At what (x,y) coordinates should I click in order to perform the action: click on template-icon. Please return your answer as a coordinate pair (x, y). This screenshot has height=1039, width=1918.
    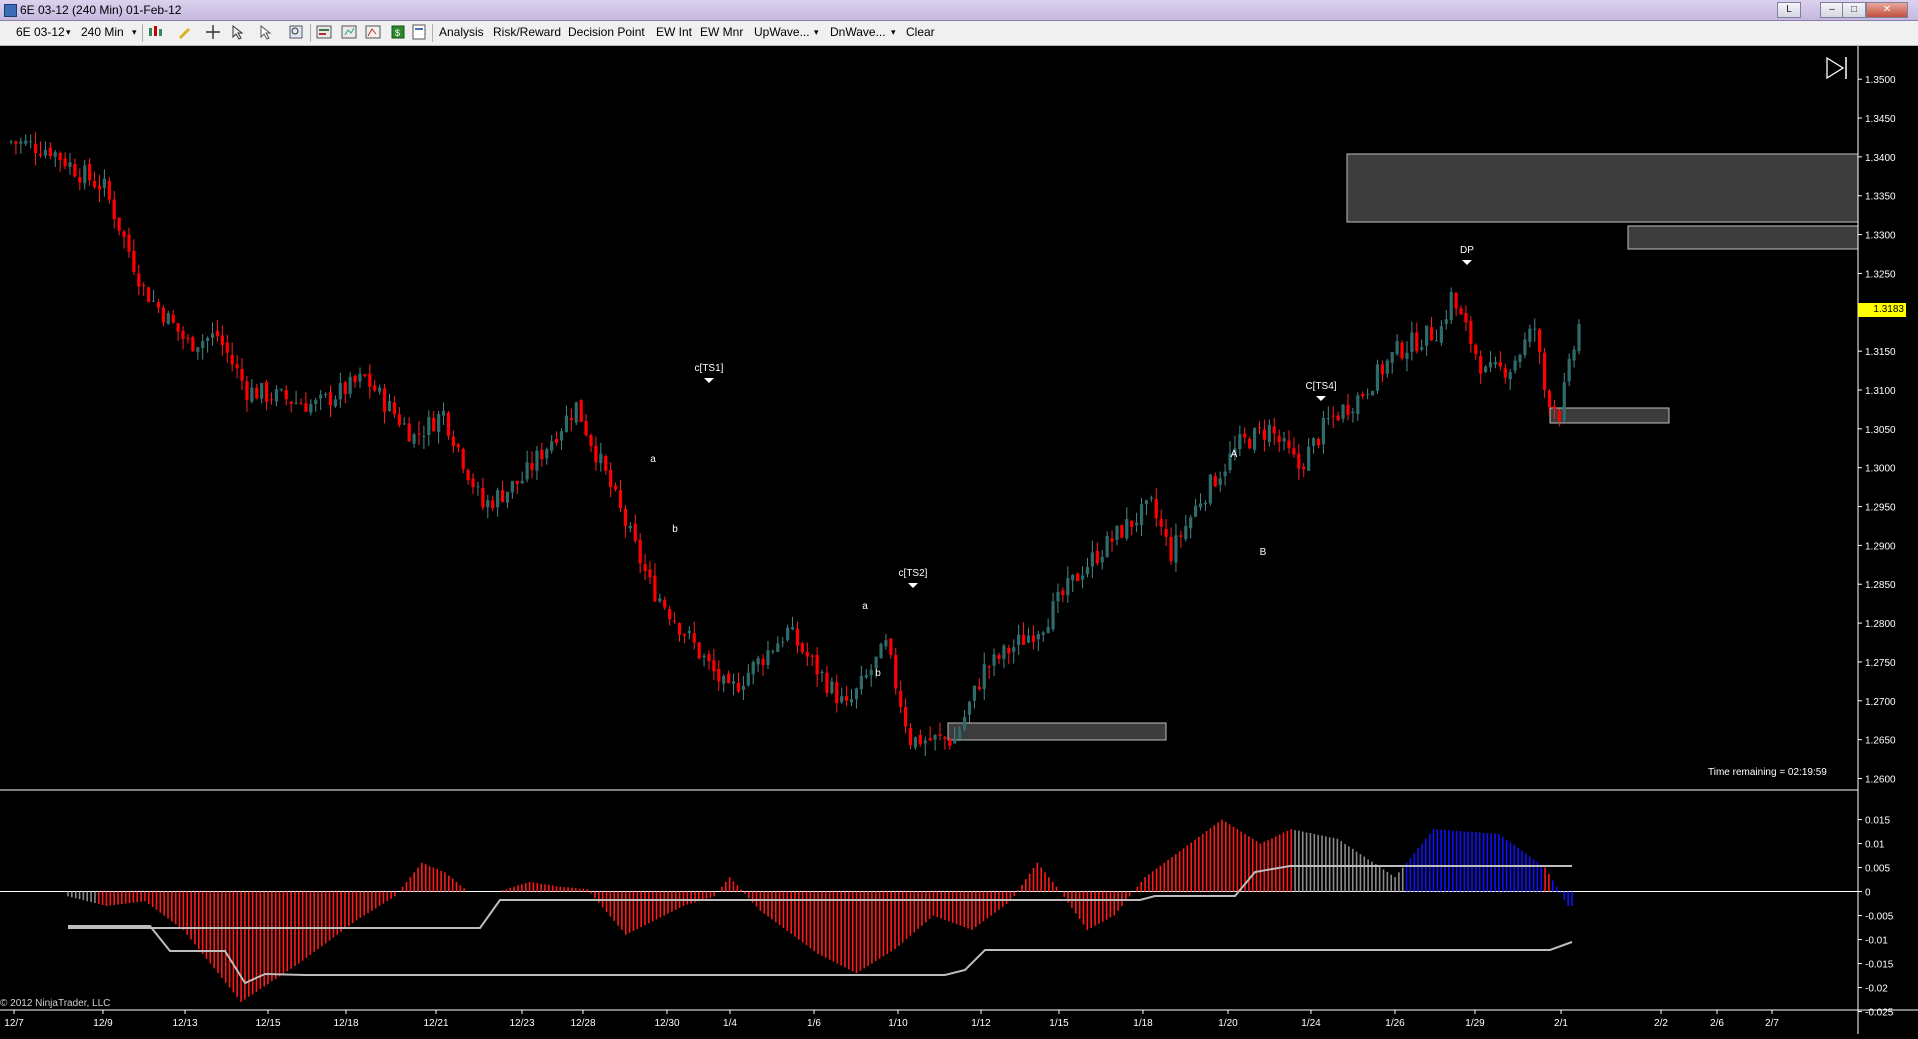
    Looking at the image, I should click on (419, 32).